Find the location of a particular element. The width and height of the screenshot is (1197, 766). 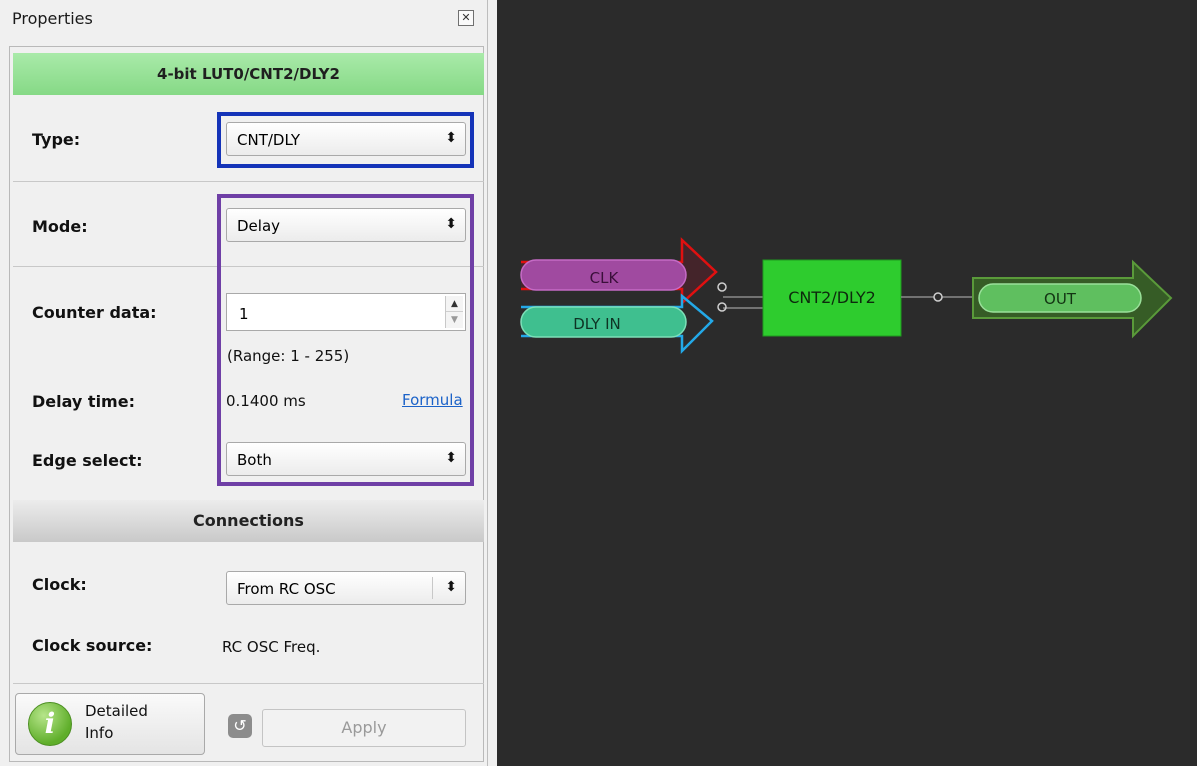

schematic-drawing: CLK DLY IN CNT2/DLY2 OUT is located at coordinates (846, 296).